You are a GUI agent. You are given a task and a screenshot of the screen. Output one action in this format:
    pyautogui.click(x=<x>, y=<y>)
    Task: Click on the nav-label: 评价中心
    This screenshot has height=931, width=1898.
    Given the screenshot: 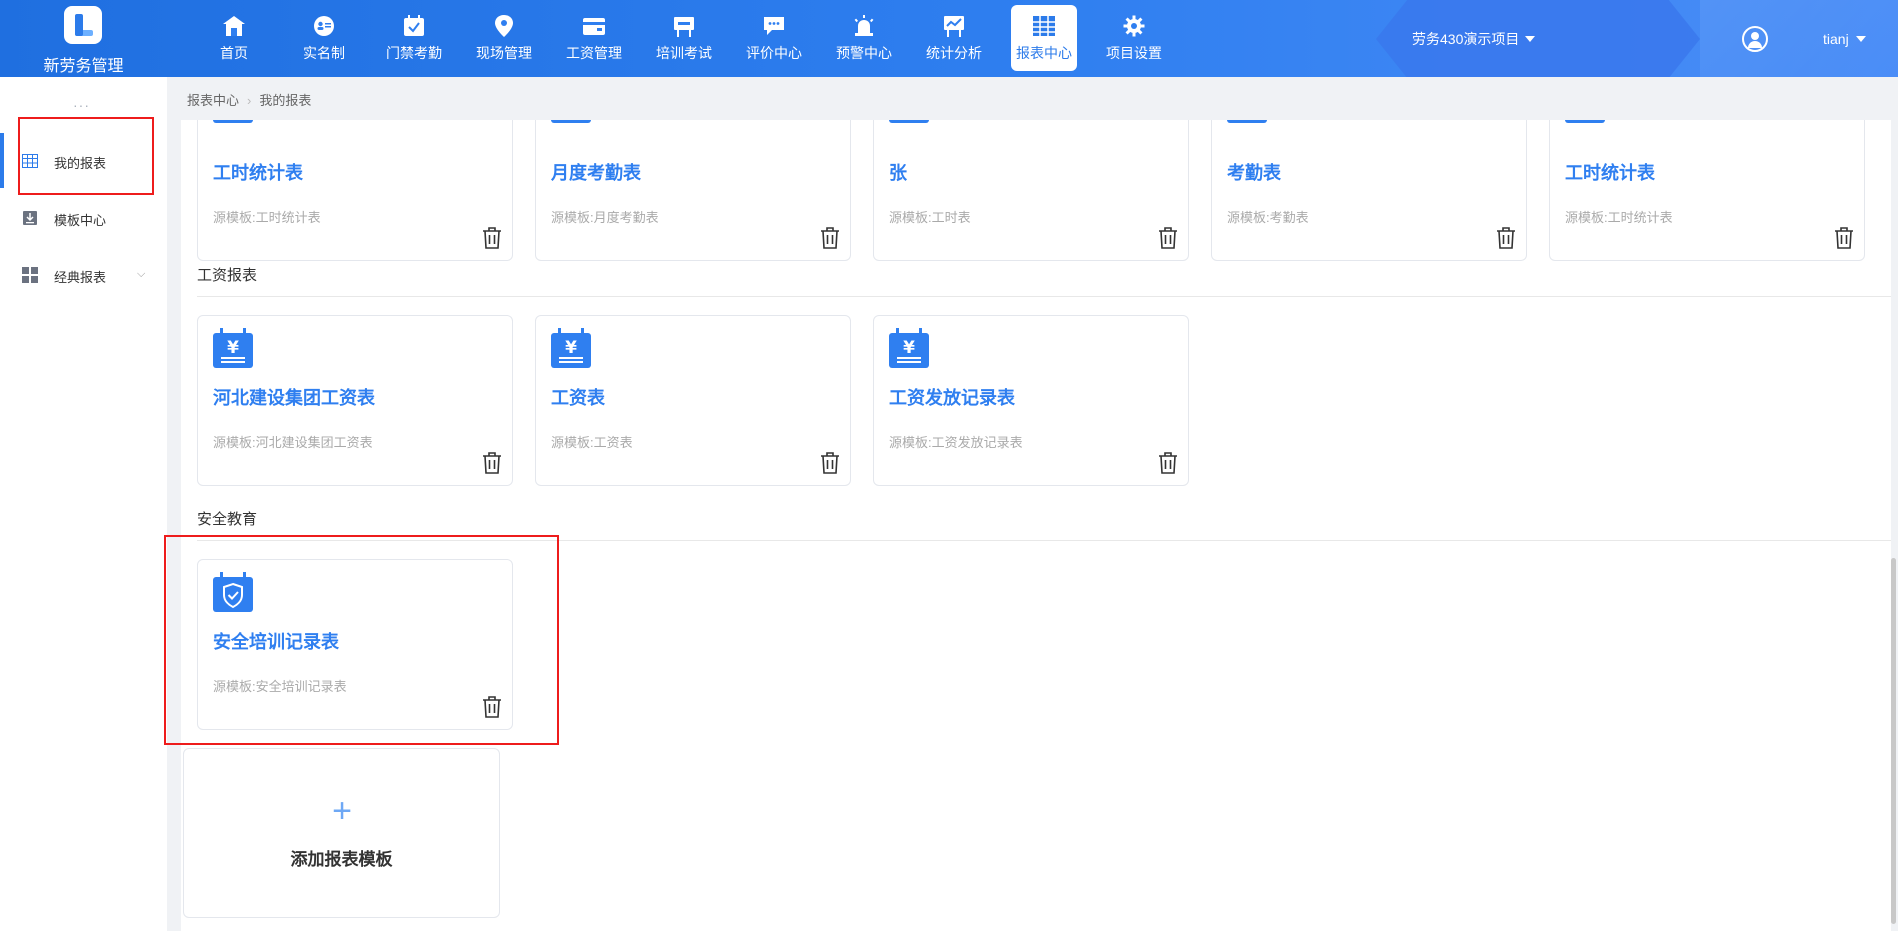 What is the action you would take?
    pyautogui.click(x=774, y=53)
    